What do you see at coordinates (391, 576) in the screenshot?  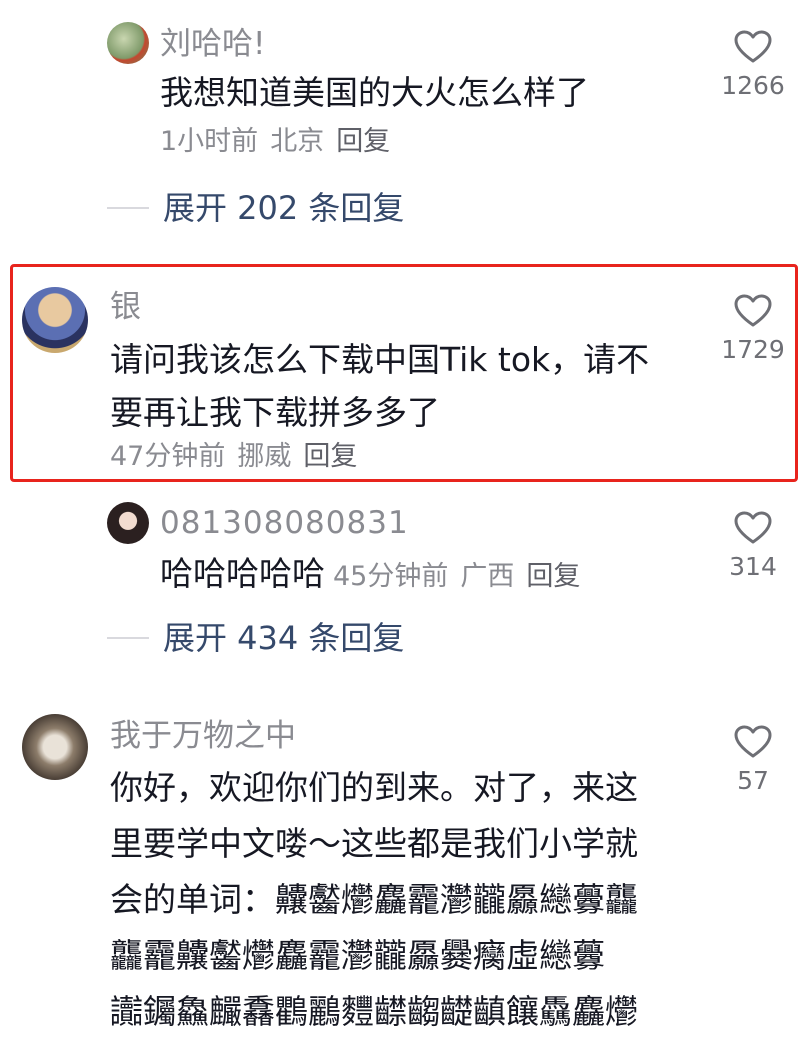 I see `comment-time: 45分钟前` at bounding box center [391, 576].